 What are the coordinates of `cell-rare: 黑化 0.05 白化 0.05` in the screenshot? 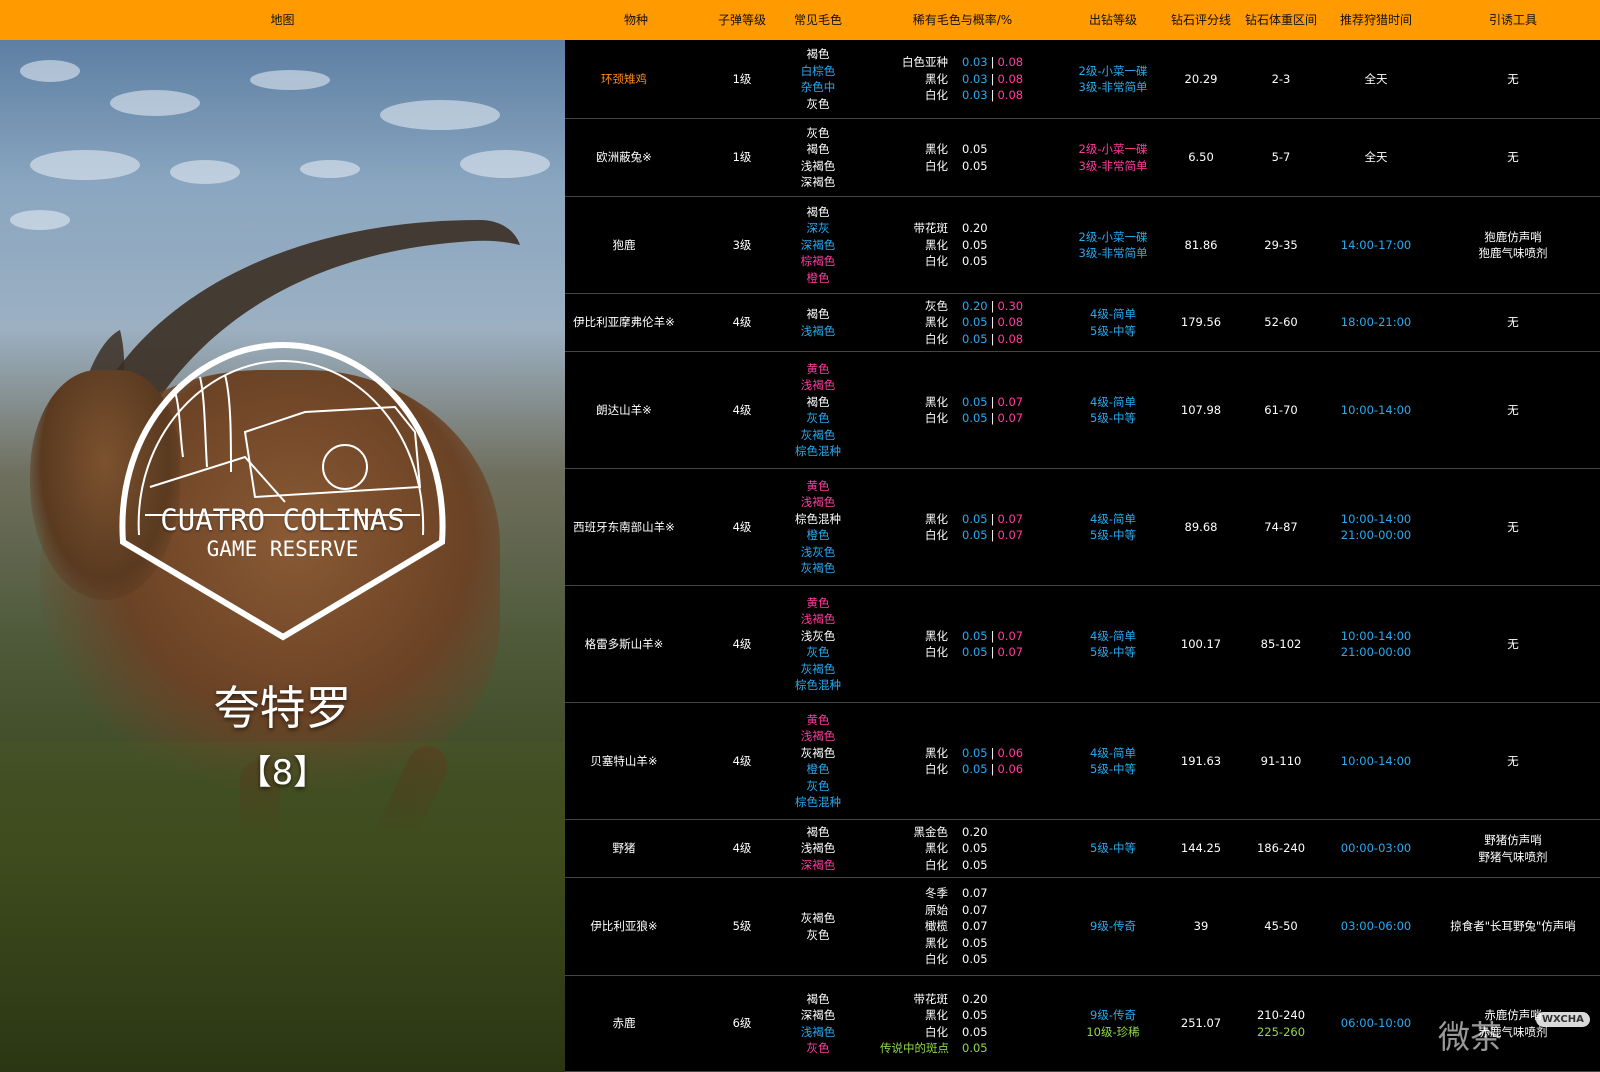 It's located at (962, 157).